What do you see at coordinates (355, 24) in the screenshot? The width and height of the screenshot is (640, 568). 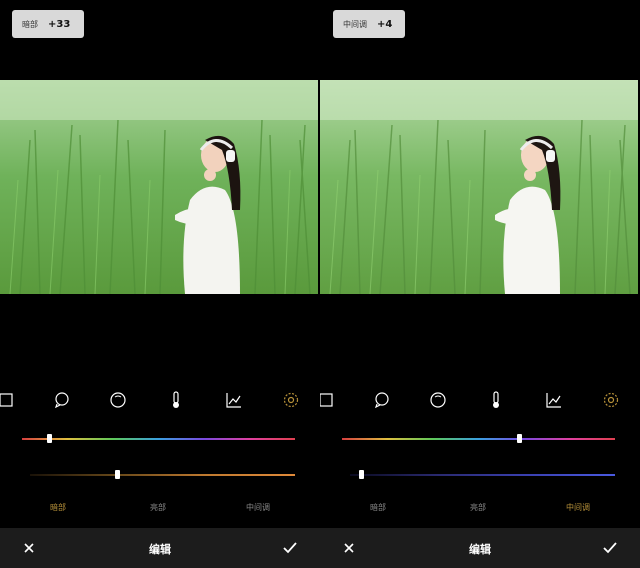 I see `adjustment-label: 中间调` at bounding box center [355, 24].